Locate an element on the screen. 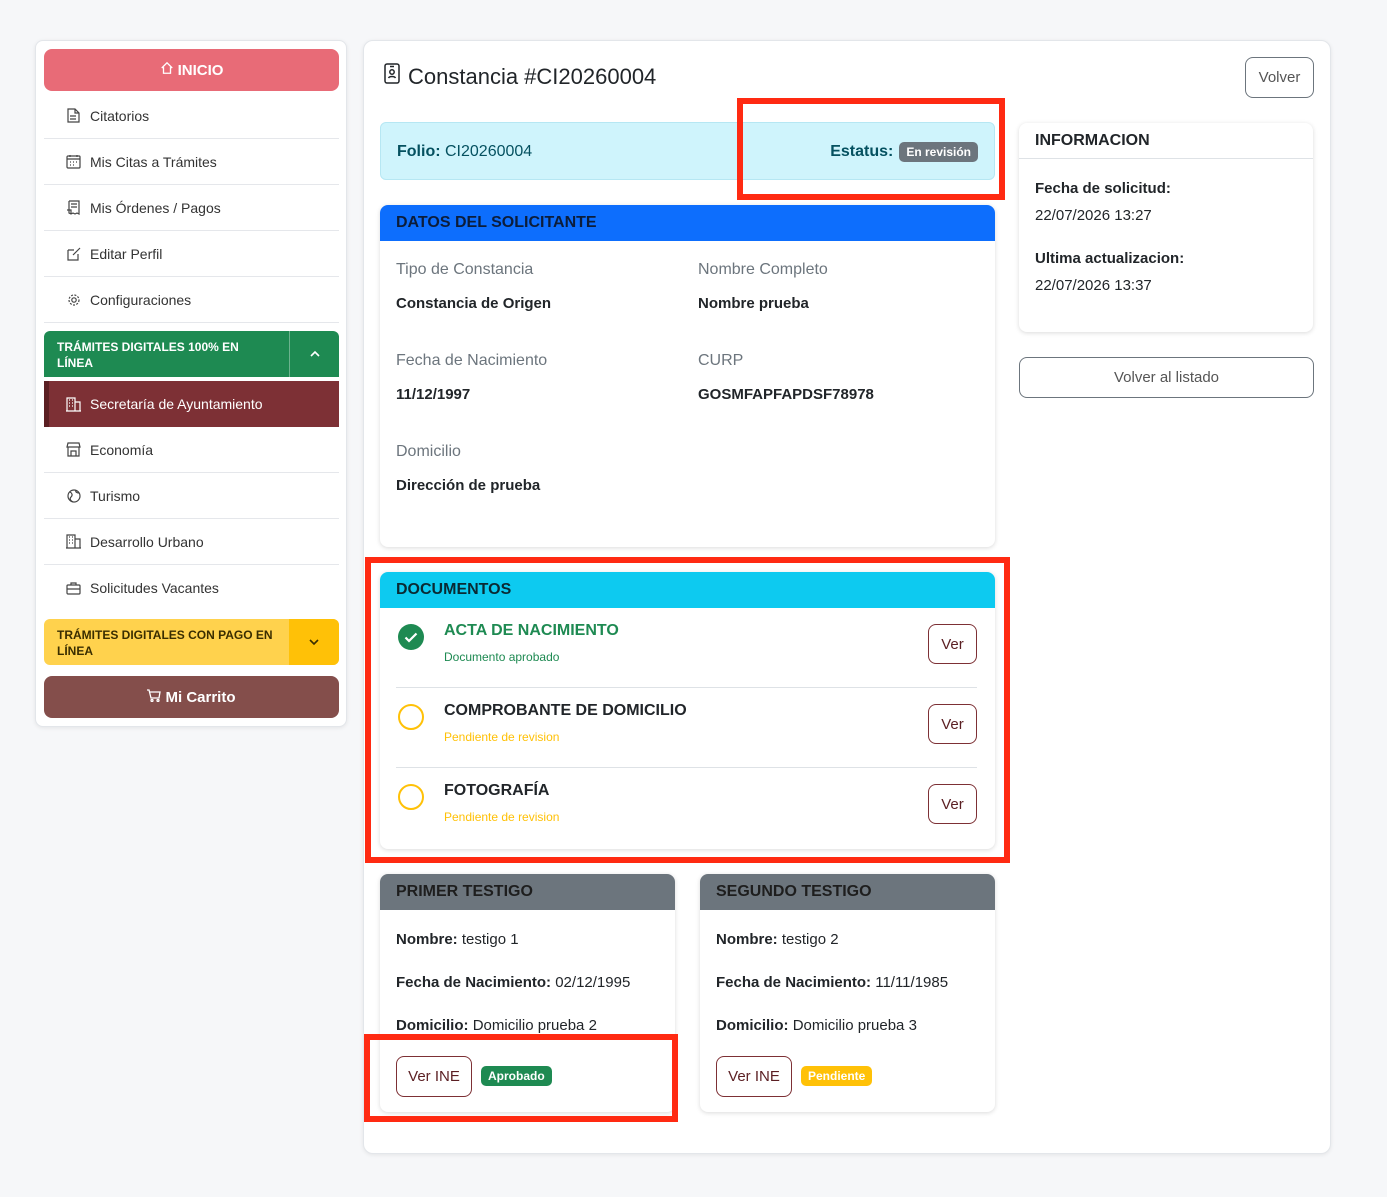 The image size is (1387, 1197). id-card-icon is located at coordinates (392, 76).